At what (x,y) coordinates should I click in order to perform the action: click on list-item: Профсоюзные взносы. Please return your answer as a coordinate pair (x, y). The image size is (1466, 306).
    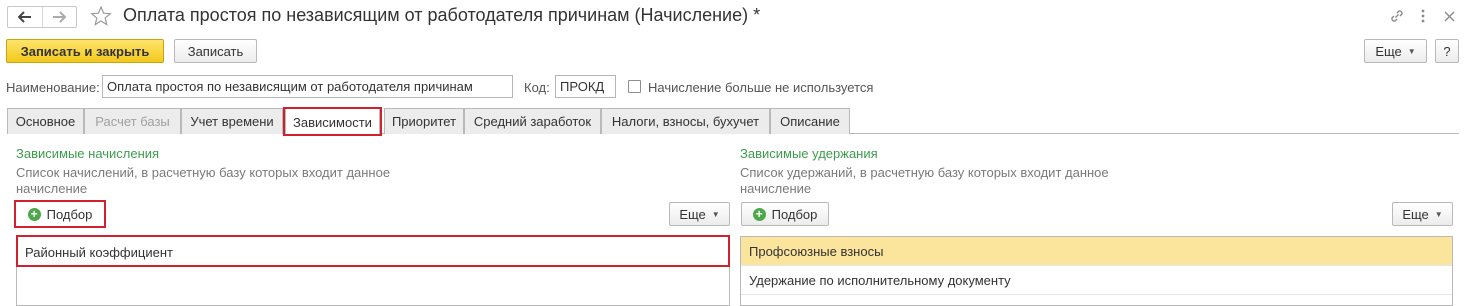
    Looking at the image, I should click on (1096, 251).